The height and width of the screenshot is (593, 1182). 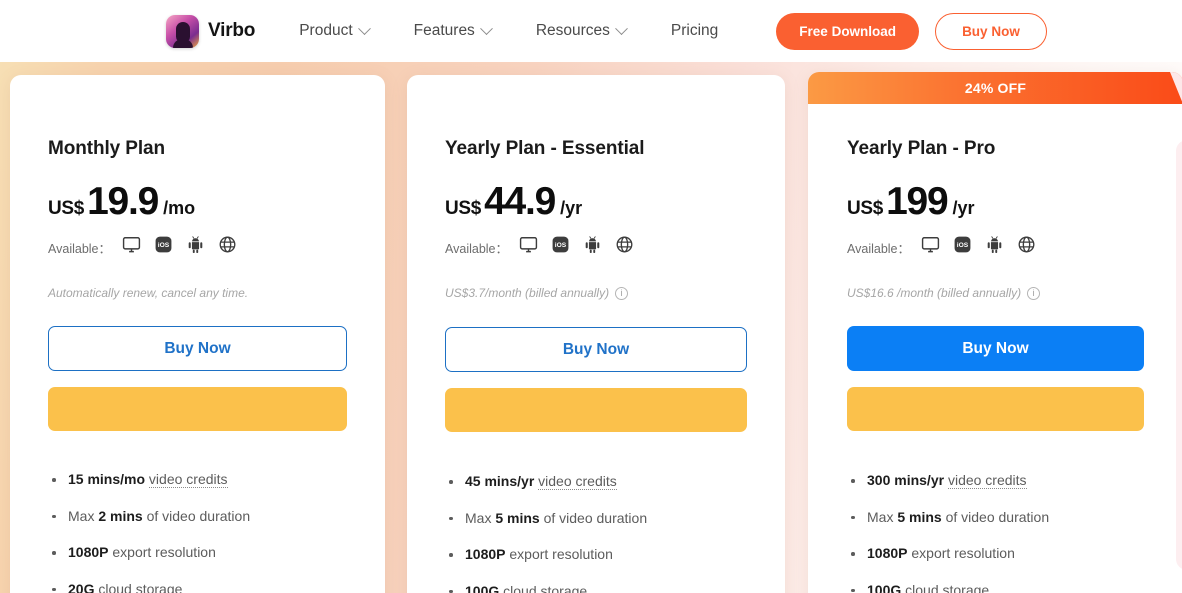 I want to click on brand-logo: Virbo, so click(x=211, y=31).